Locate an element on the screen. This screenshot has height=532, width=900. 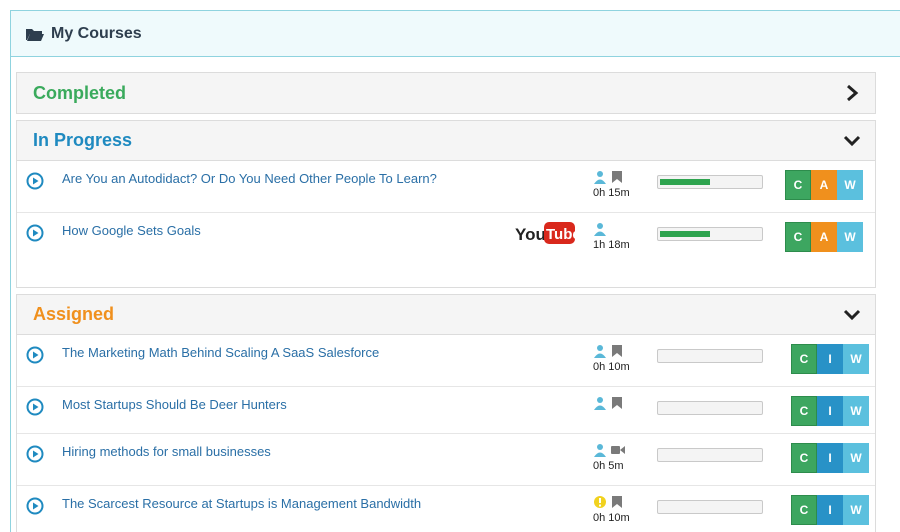
section-title-assigned: Assigned is located at coordinates (74, 314).